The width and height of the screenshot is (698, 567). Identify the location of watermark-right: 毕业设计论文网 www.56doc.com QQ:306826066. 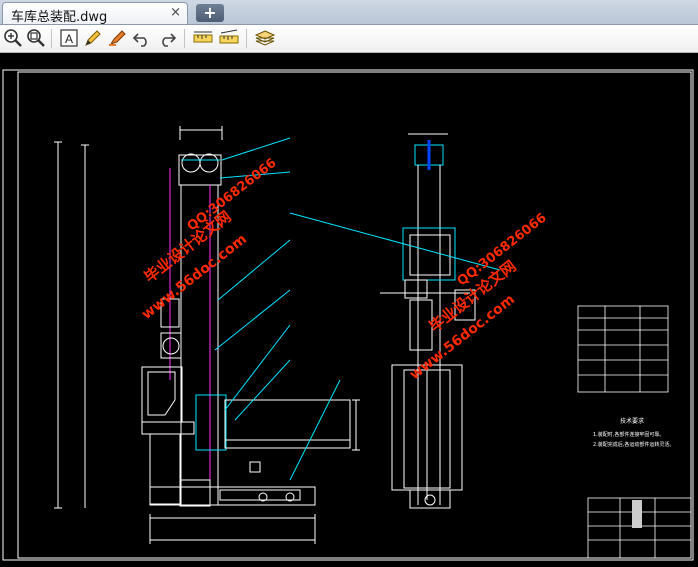
(478, 296).